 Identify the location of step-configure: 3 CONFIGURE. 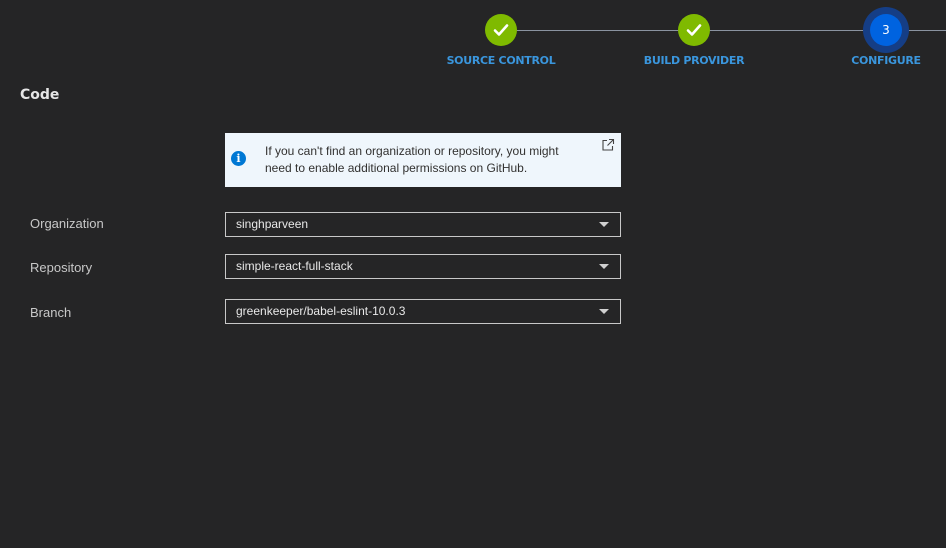
(881, 40).